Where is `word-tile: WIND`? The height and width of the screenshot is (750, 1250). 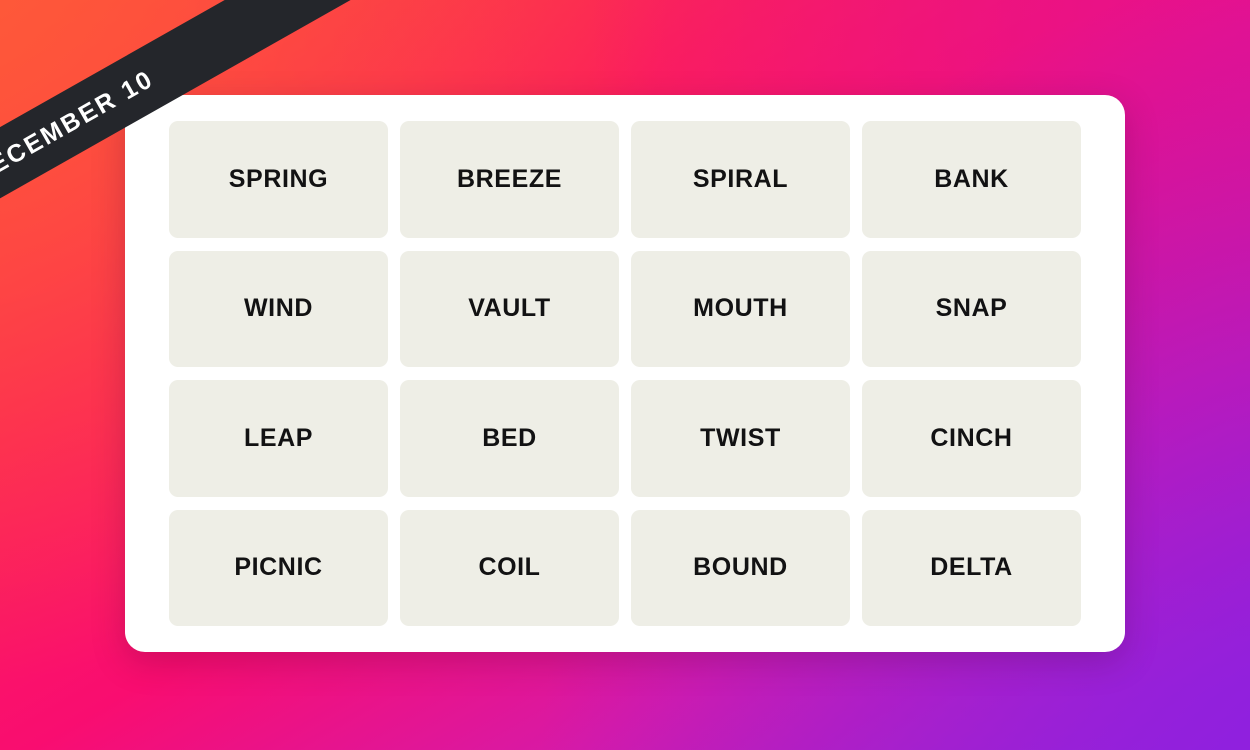
word-tile: WIND is located at coordinates (278, 308).